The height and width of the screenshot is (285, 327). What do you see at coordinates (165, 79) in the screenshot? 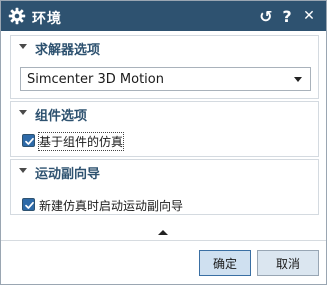
I see `solver-select: Simcenter 3D Motion` at bounding box center [165, 79].